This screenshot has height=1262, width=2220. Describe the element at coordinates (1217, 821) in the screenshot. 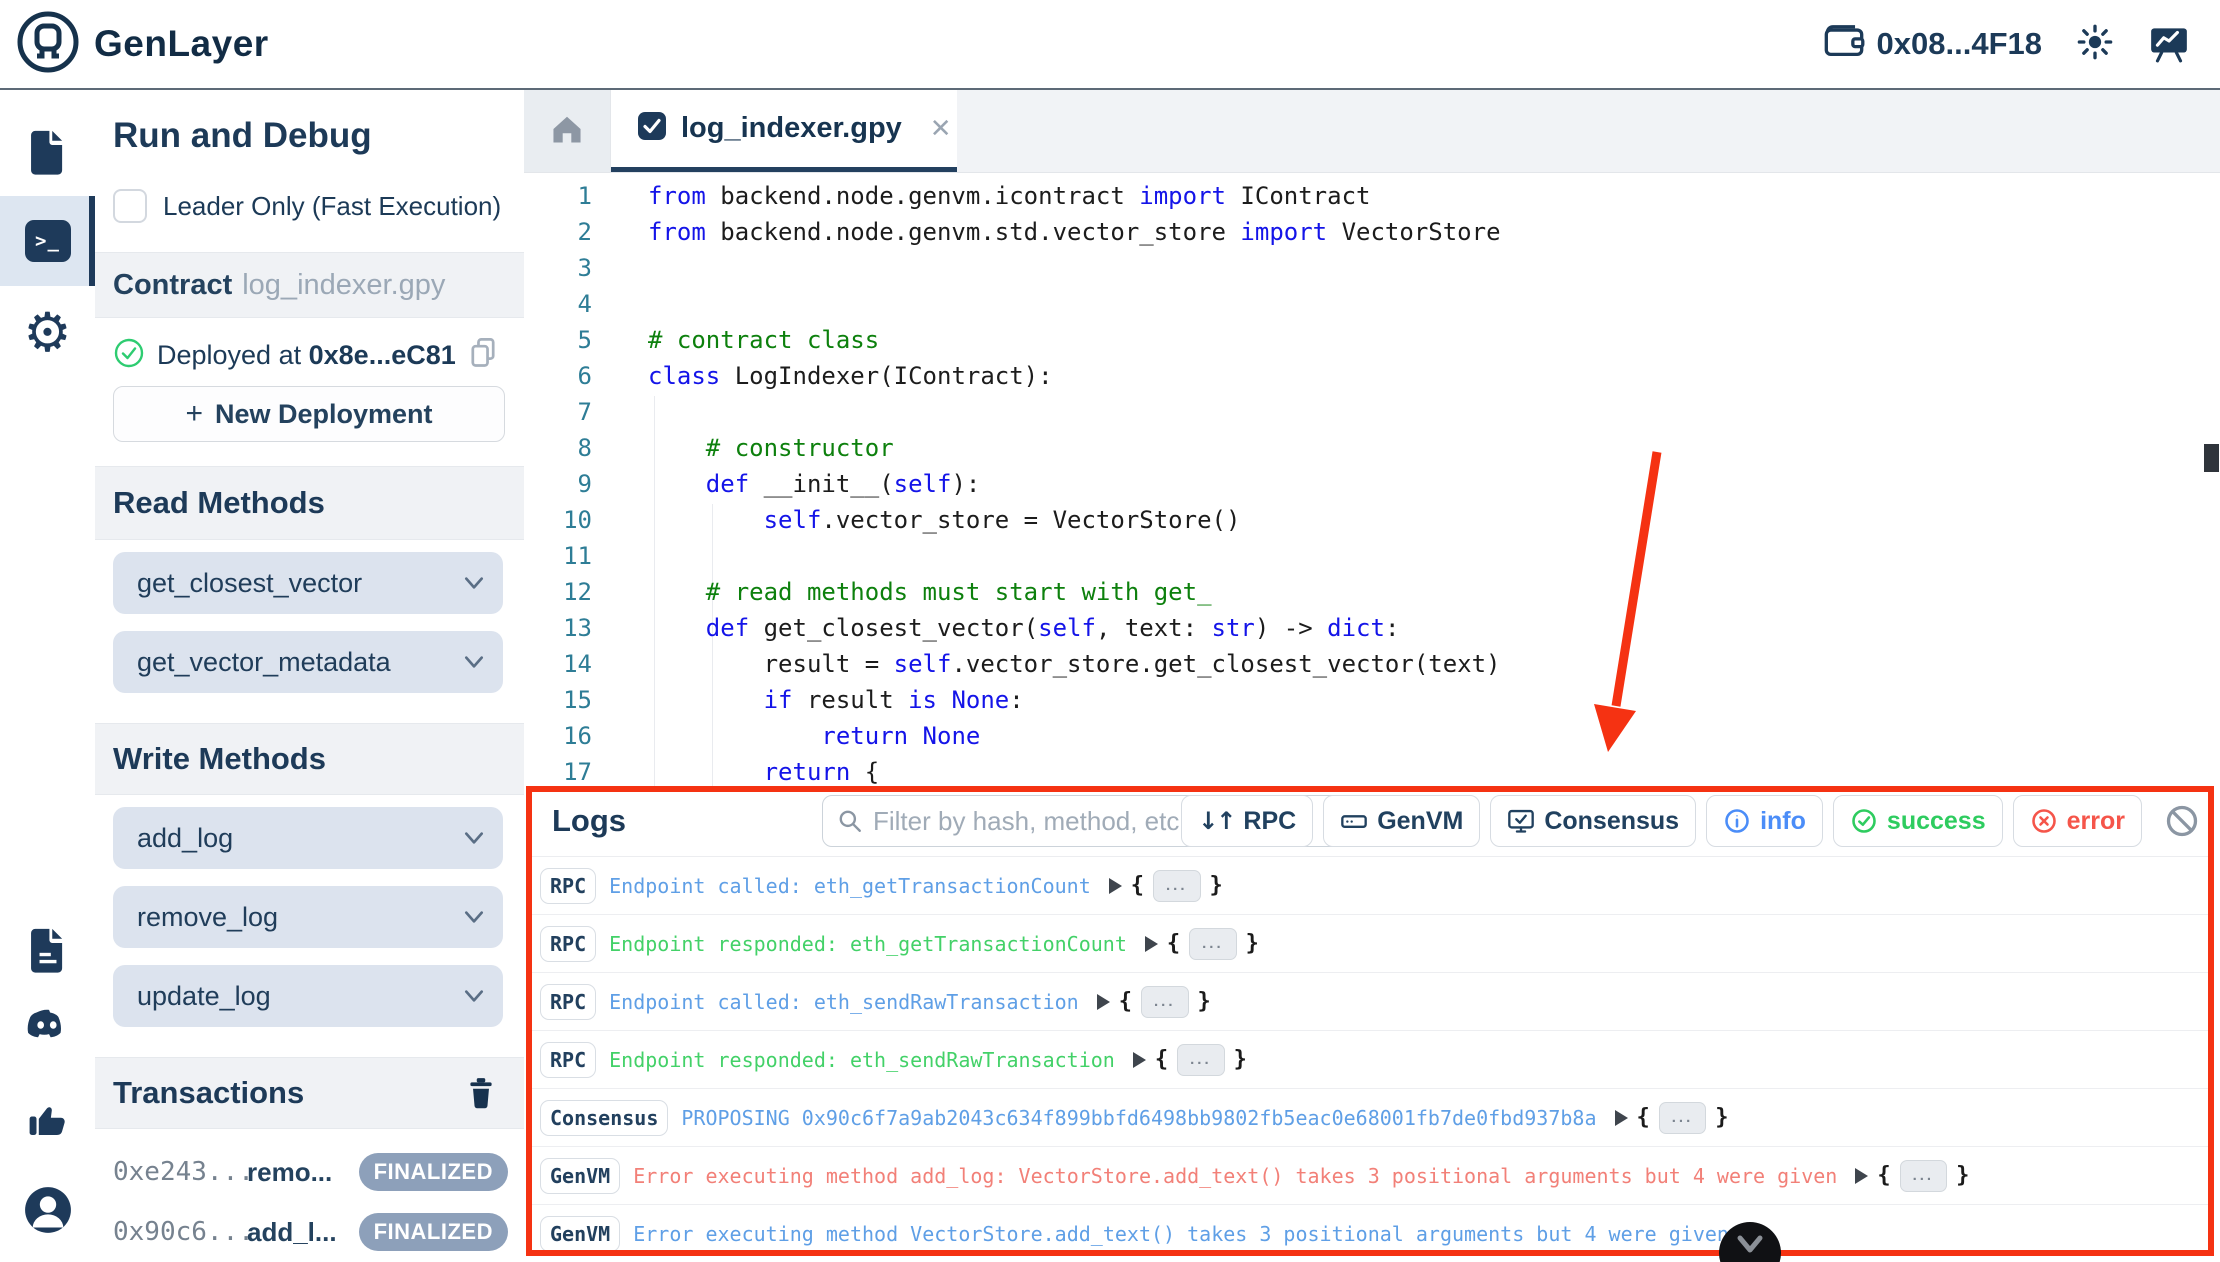

I see `sort-arrows-icon: ↓↑` at that location.